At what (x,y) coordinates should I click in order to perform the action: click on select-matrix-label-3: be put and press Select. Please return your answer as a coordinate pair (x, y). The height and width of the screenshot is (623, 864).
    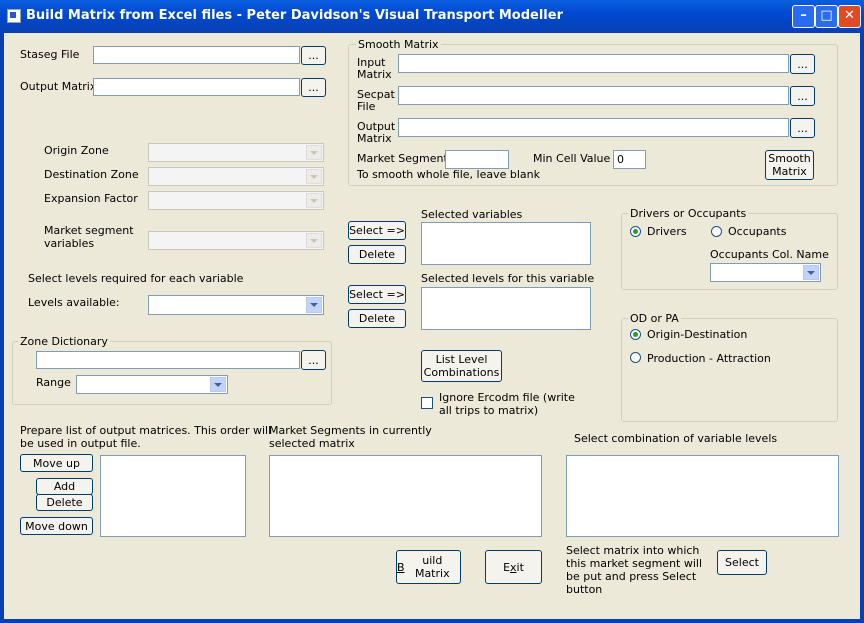
    Looking at the image, I should click on (631, 576).